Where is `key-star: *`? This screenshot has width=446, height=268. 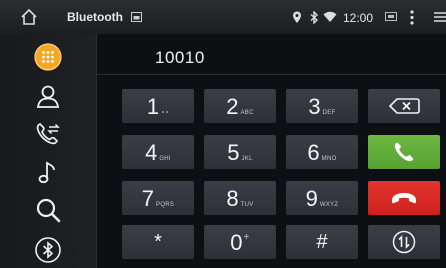 key-star: * is located at coordinates (158, 242).